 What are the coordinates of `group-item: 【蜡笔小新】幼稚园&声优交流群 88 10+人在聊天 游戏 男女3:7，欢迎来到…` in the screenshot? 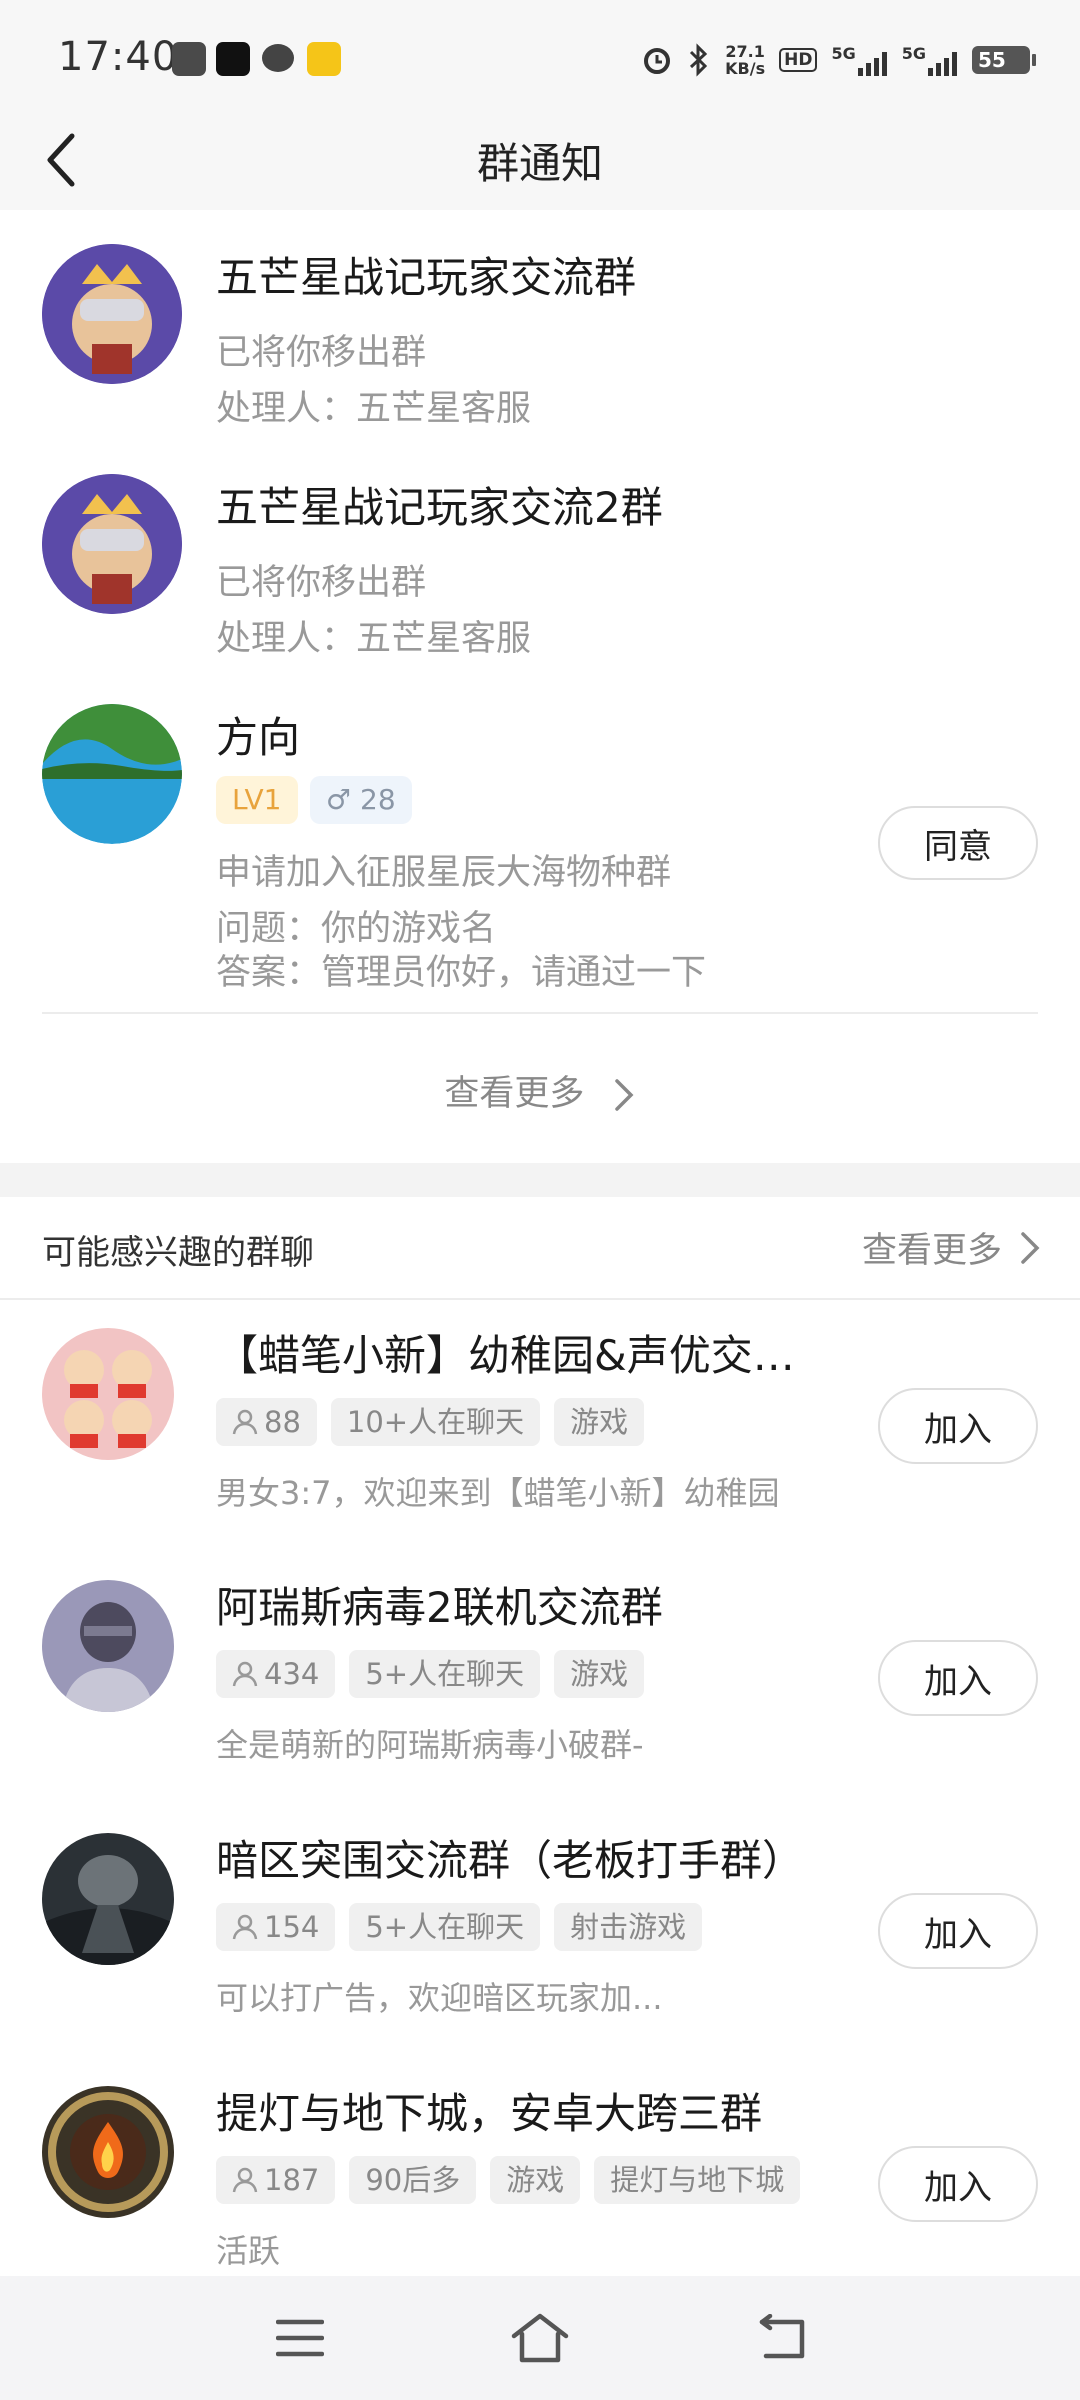 It's located at (540, 1453).